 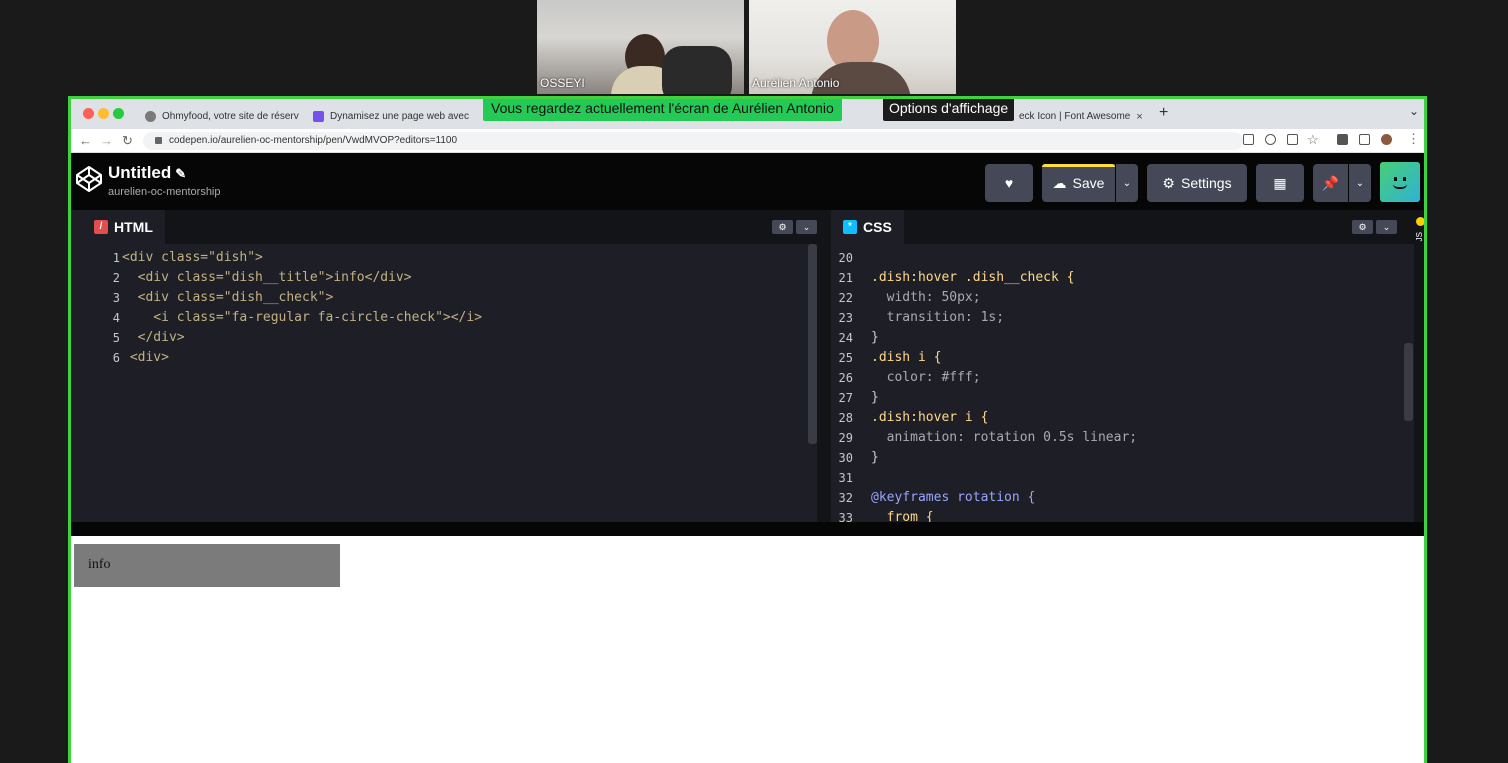 I want to click on forward-icon: →, so click(x=106, y=140).